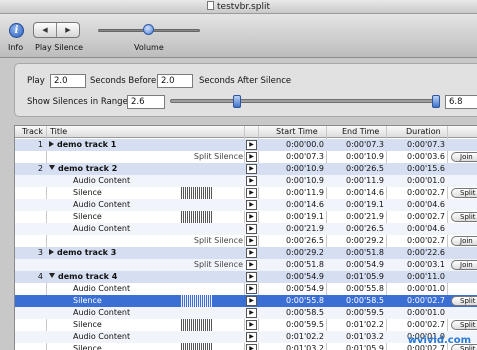  Describe the element at coordinates (303, 101) in the screenshot. I see `range-slider-track` at that location.